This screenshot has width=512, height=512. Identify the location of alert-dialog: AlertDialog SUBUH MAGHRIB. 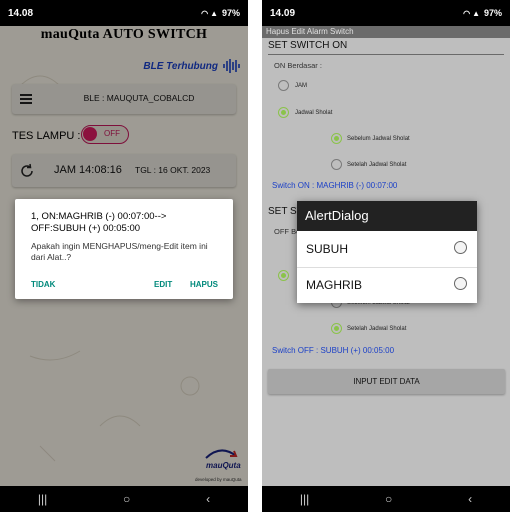
(387, 252).